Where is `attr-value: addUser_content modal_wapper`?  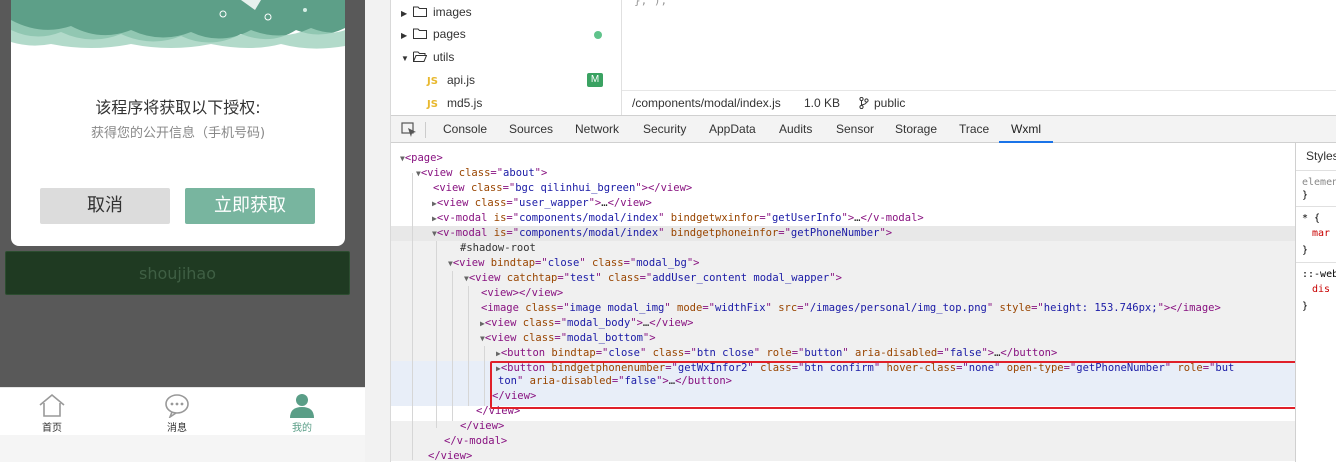 attr-value: addUser_content modal_wapper is located at coordinates (741, 278).